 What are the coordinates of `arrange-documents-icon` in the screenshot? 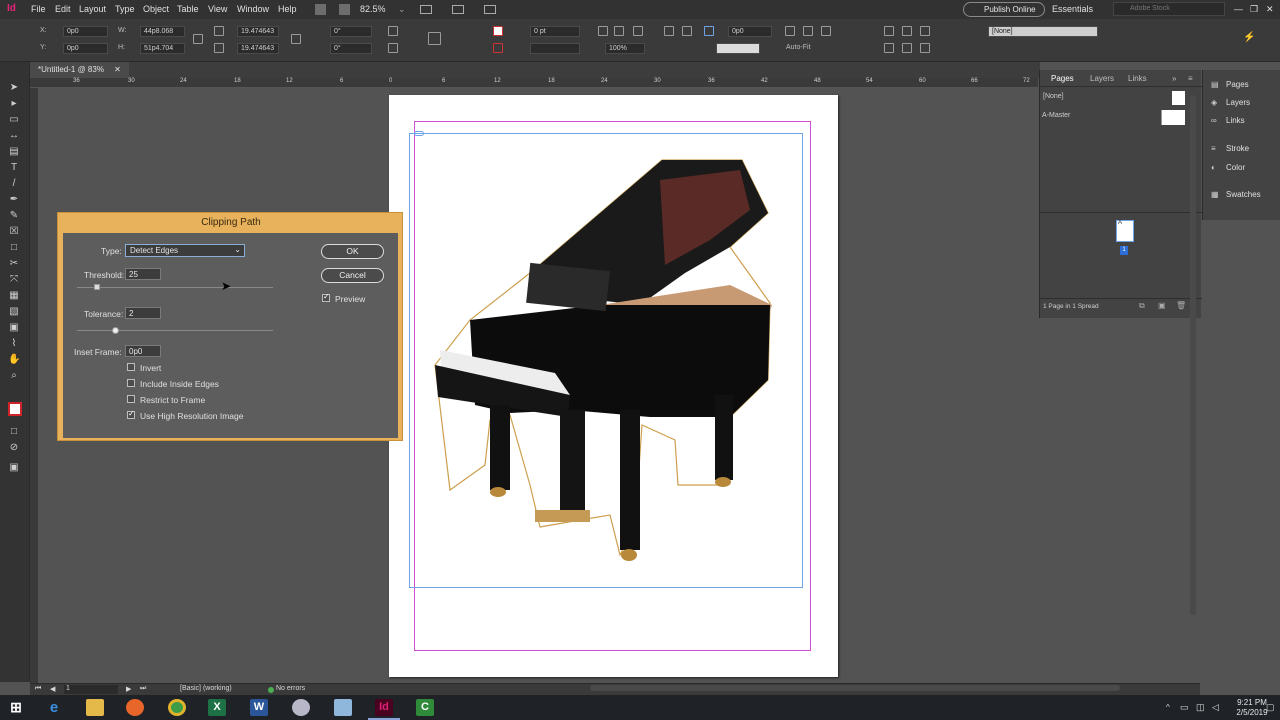 It's located at (490, 9).